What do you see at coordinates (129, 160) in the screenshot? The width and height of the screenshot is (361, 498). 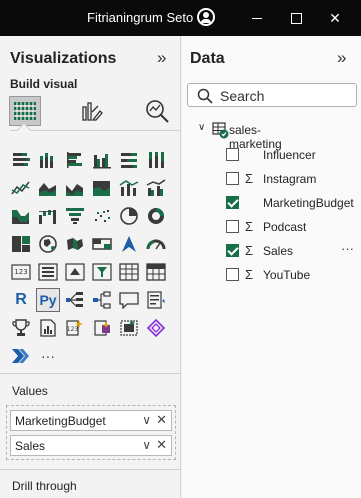 I see `100-stacked-bar-chart-icon` at bounding box center [129, 160].